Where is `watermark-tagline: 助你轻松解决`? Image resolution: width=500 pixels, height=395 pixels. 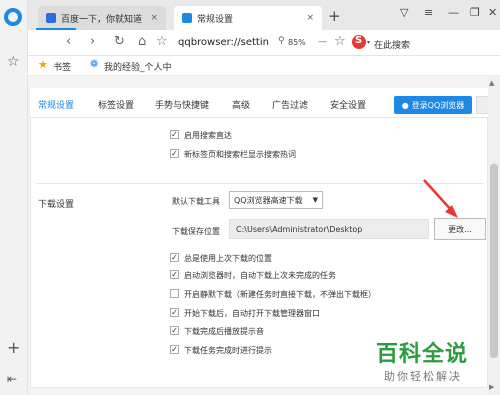 watermark-tagline: 助你轻松解决 is located at coordinates (423, 376).